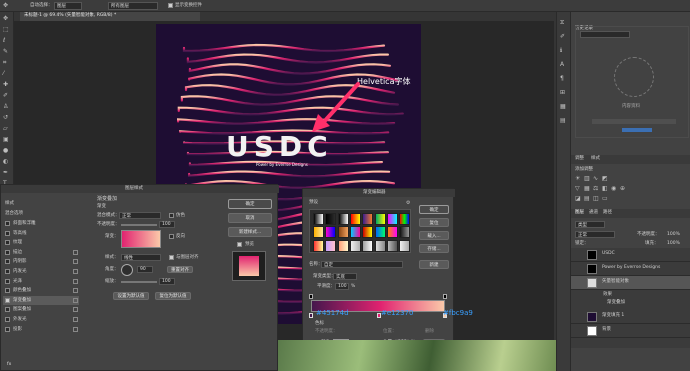 Image resolution: width=690 pixels, height=371 pixels. I want to click on style-list-item: 投影, so click(41, 329).